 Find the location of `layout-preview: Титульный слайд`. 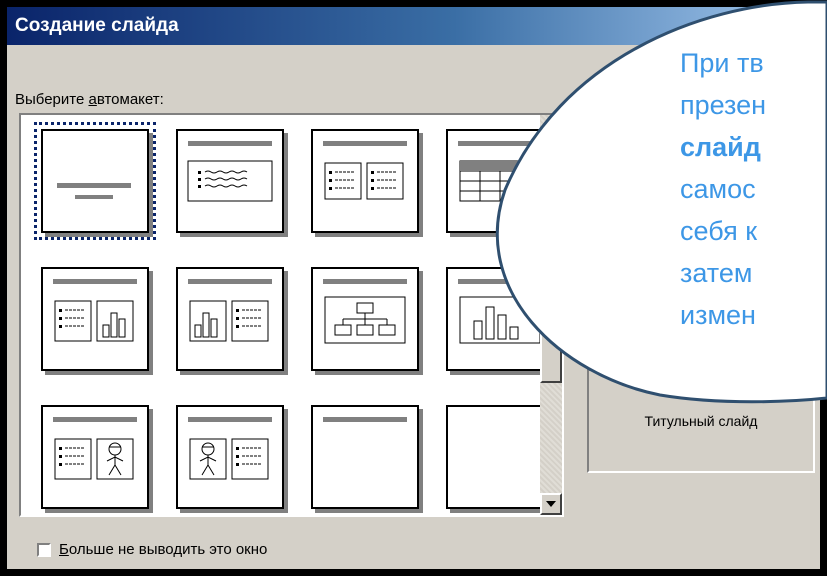

layout-preview: Титульный слайд is located at coordinates (701, 421).